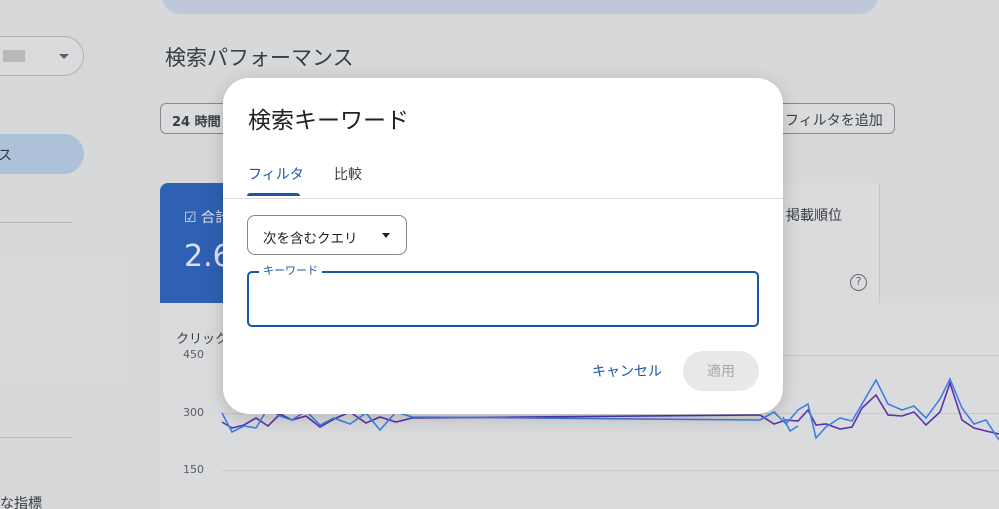  I want to click on tab-divider, so click(503, 198).